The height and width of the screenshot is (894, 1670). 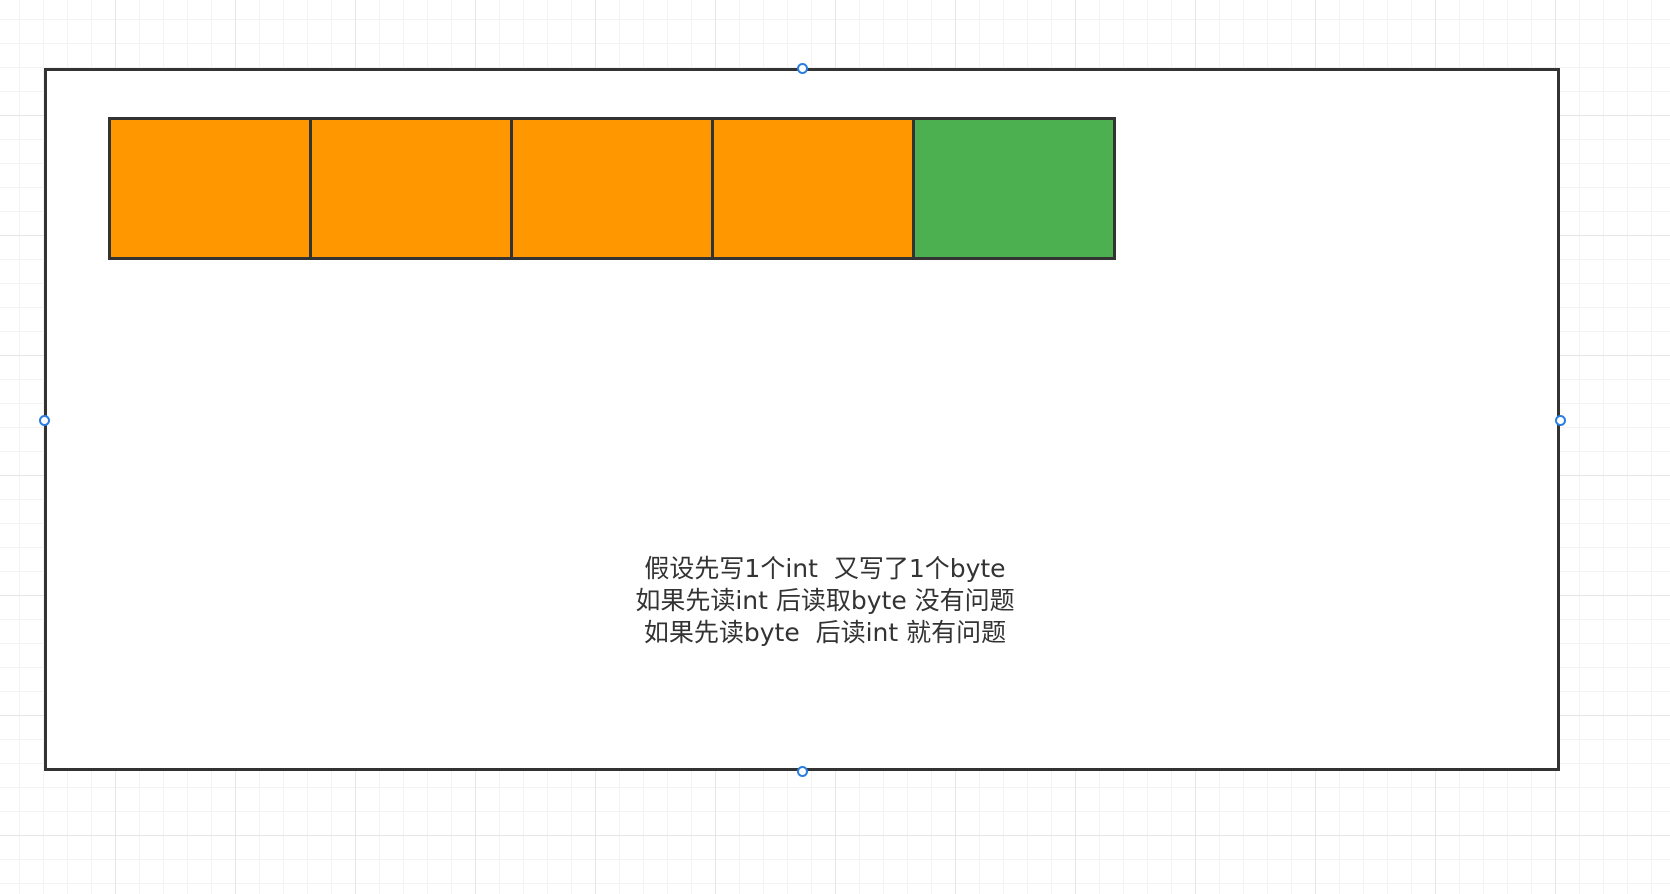 I want to click on byte-cell, so click(x=1014, y=188).